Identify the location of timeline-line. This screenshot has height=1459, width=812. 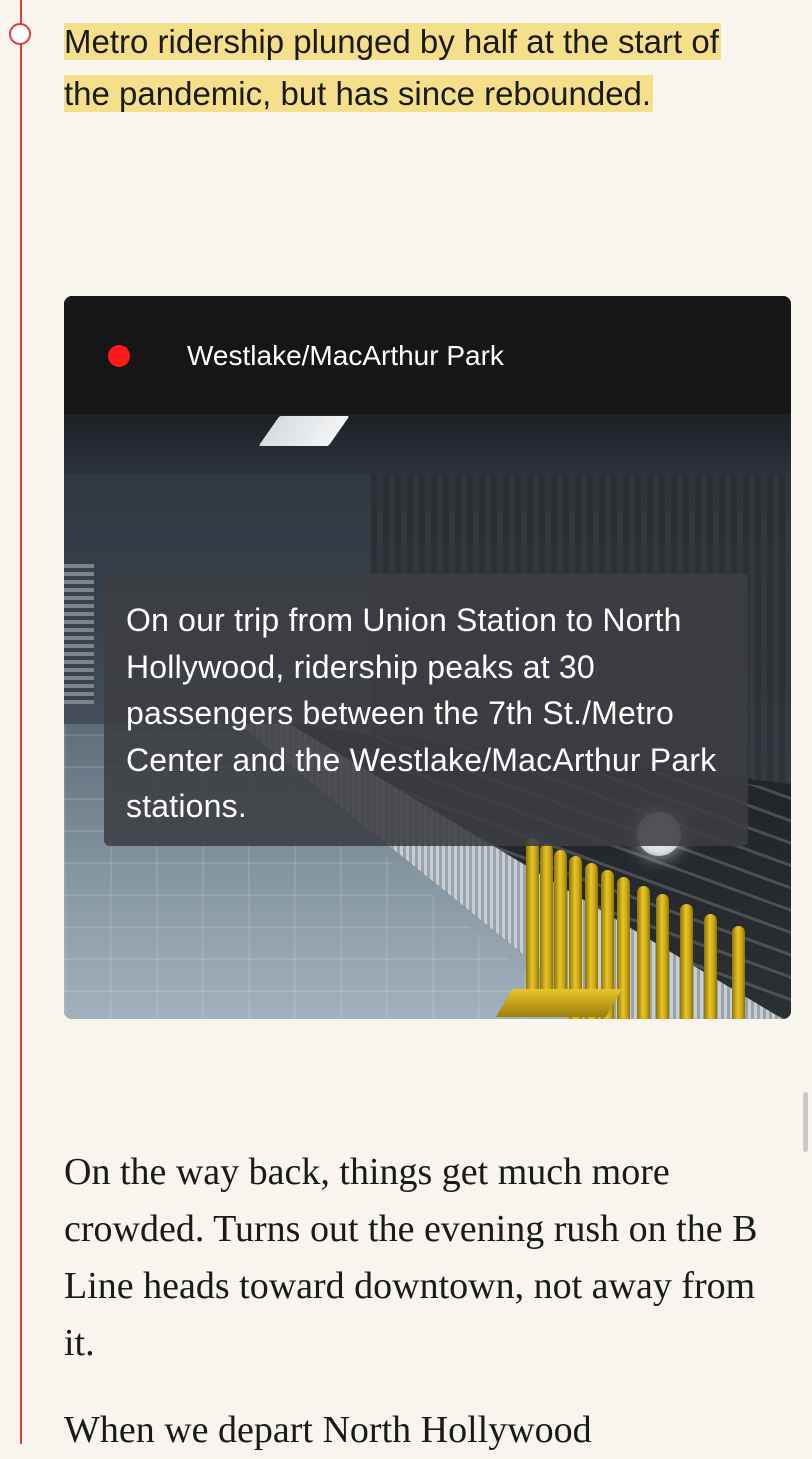
(21, 722).